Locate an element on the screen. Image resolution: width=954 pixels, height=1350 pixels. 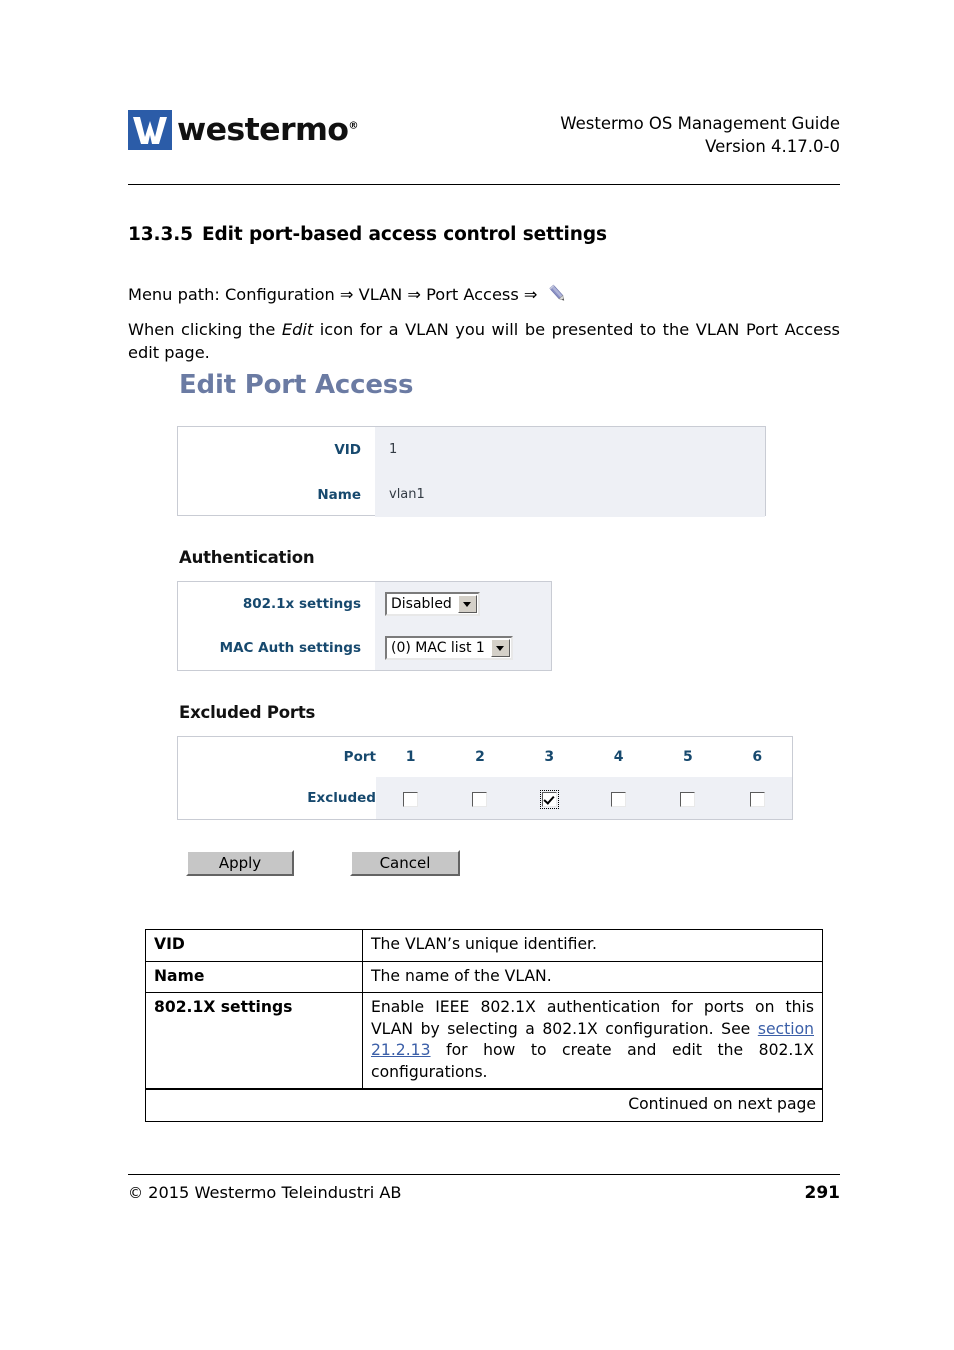
document-title-line1: Westermo OS Management Guide is located at coordinates (700, 123).